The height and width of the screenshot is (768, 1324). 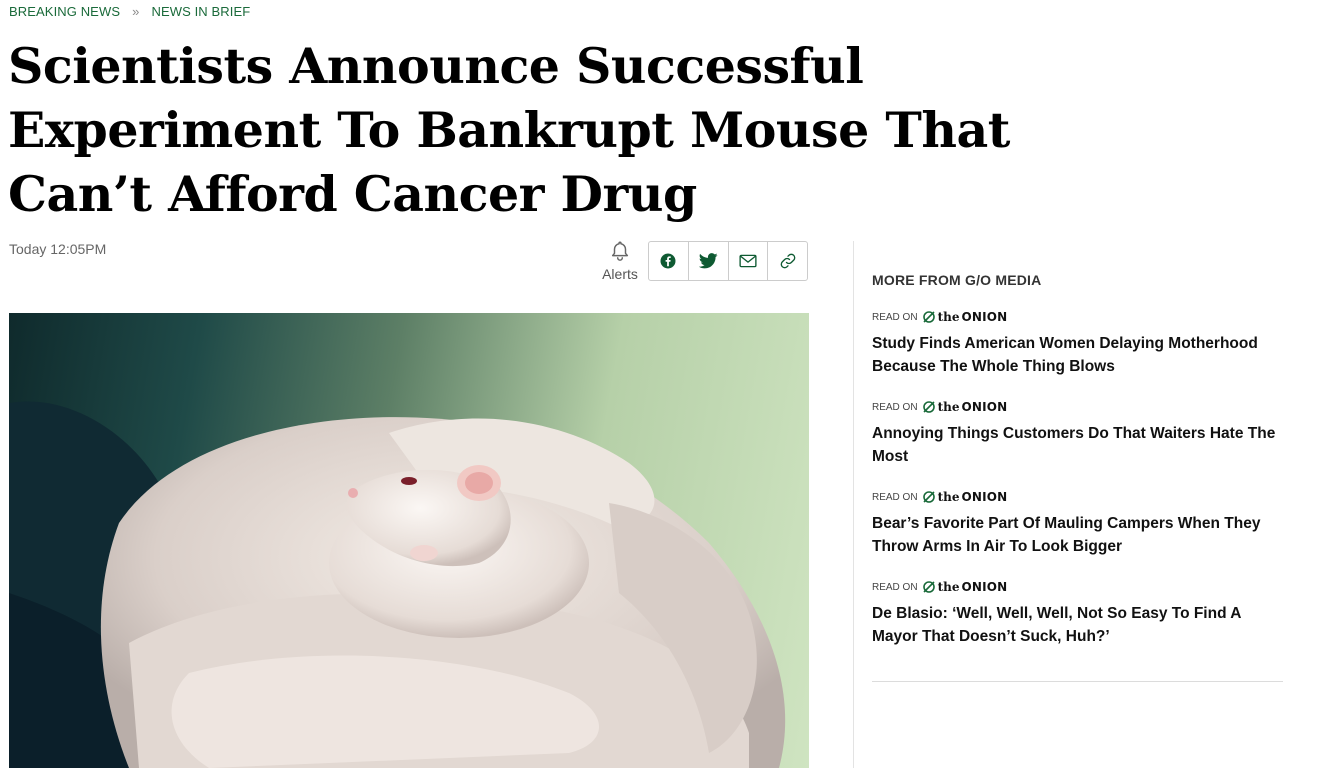 I want to click on link-icon, so click(x=787, y=261).